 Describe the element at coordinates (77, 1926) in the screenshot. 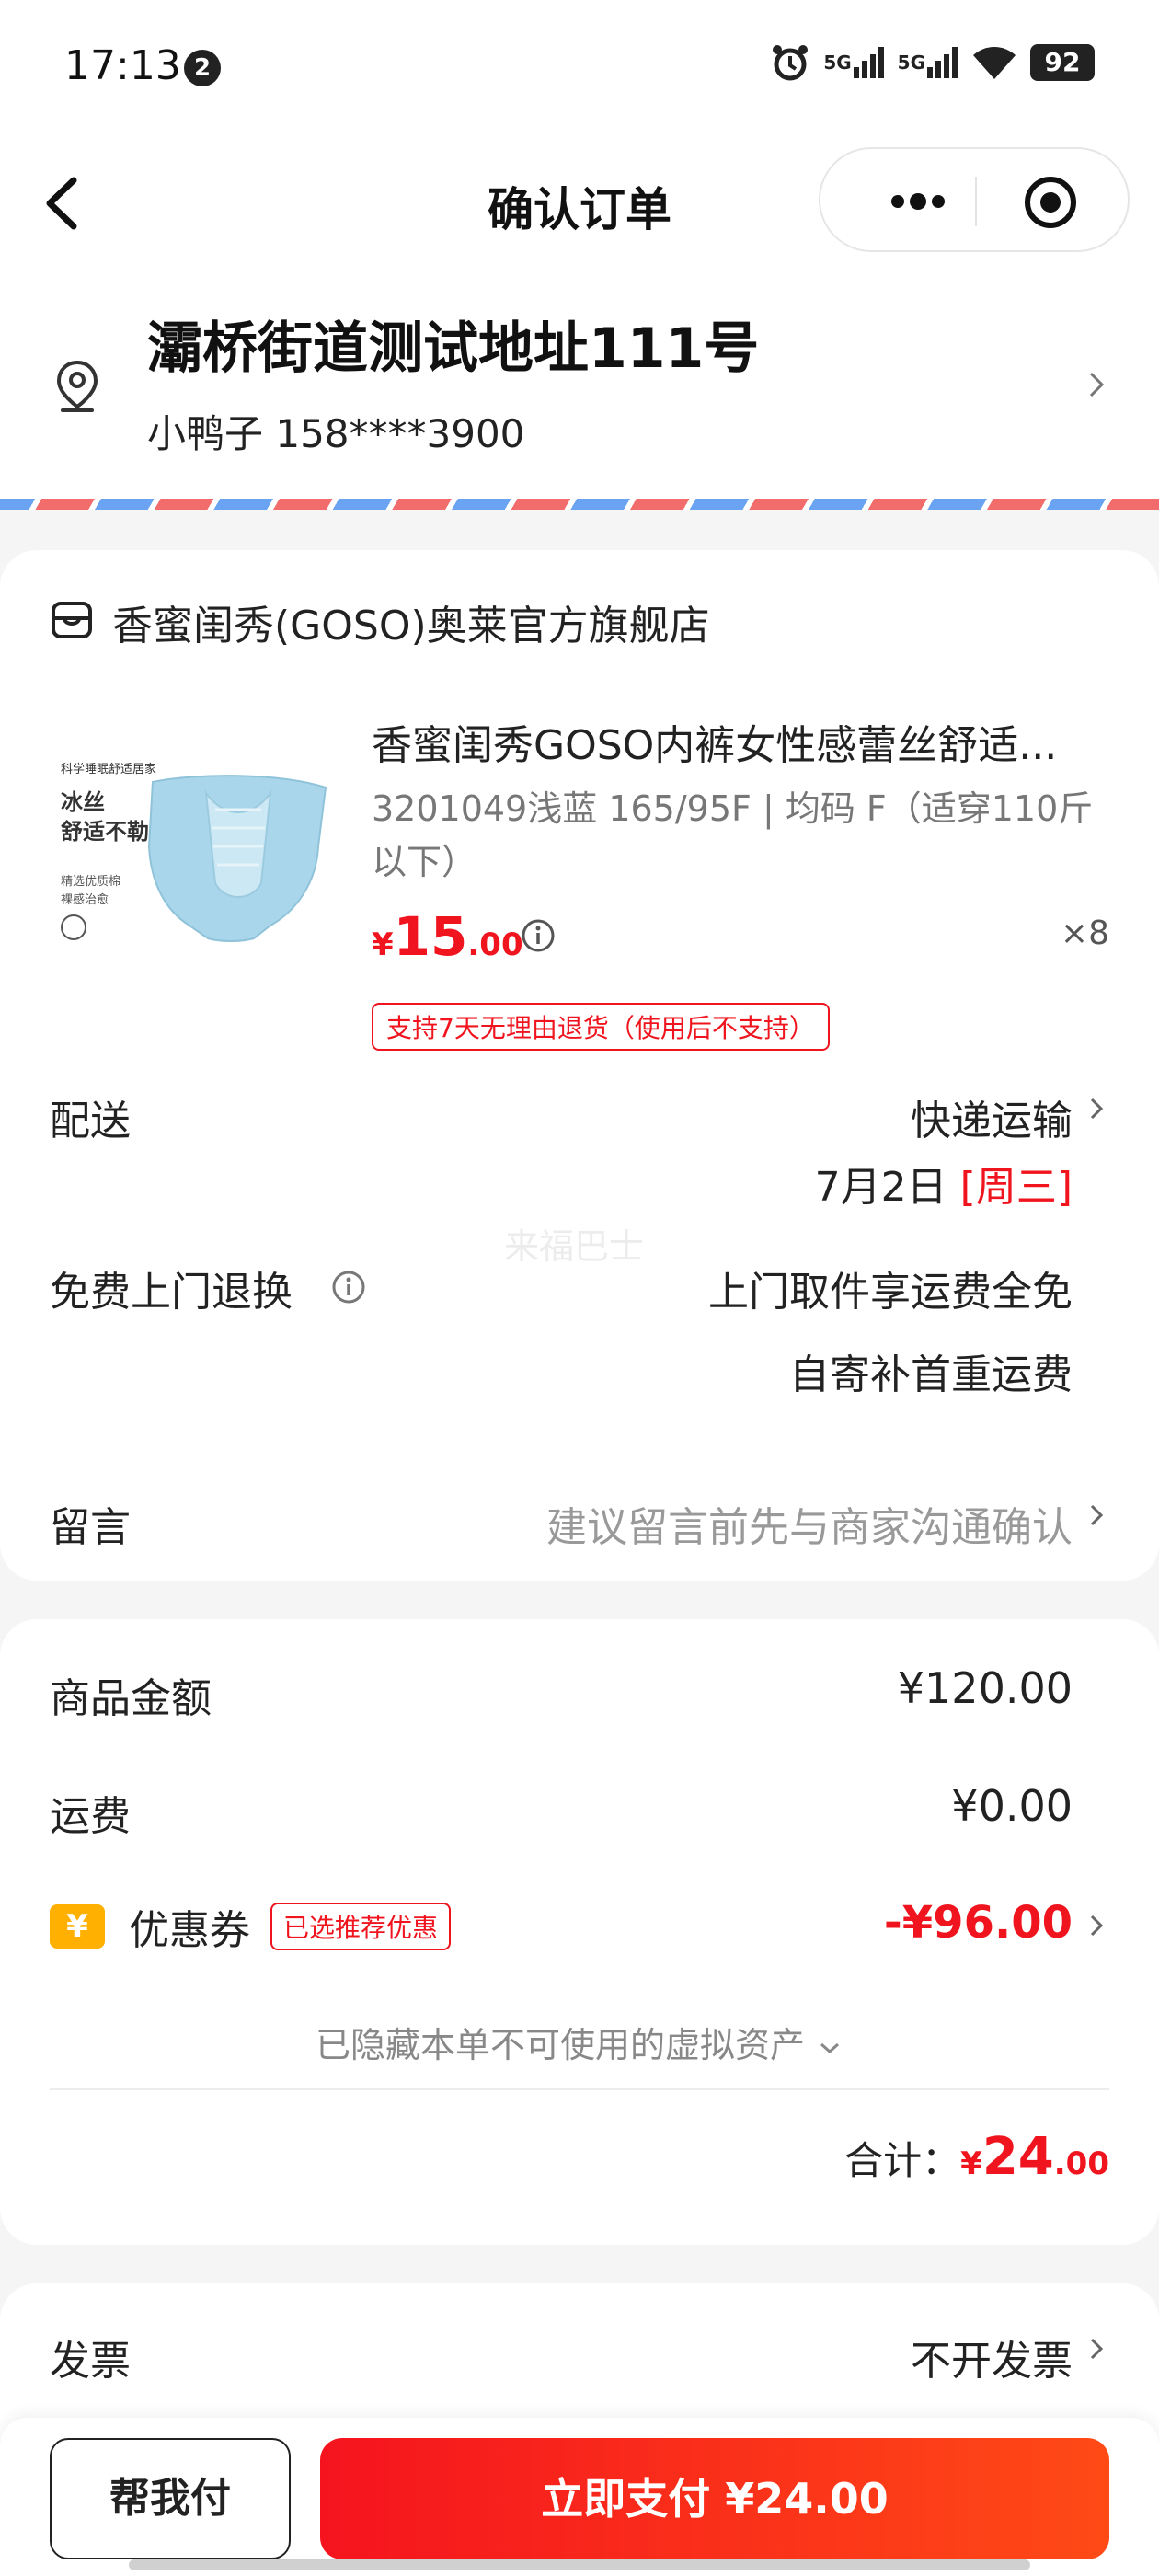

I see `coupon-icon: ¥` at that location.